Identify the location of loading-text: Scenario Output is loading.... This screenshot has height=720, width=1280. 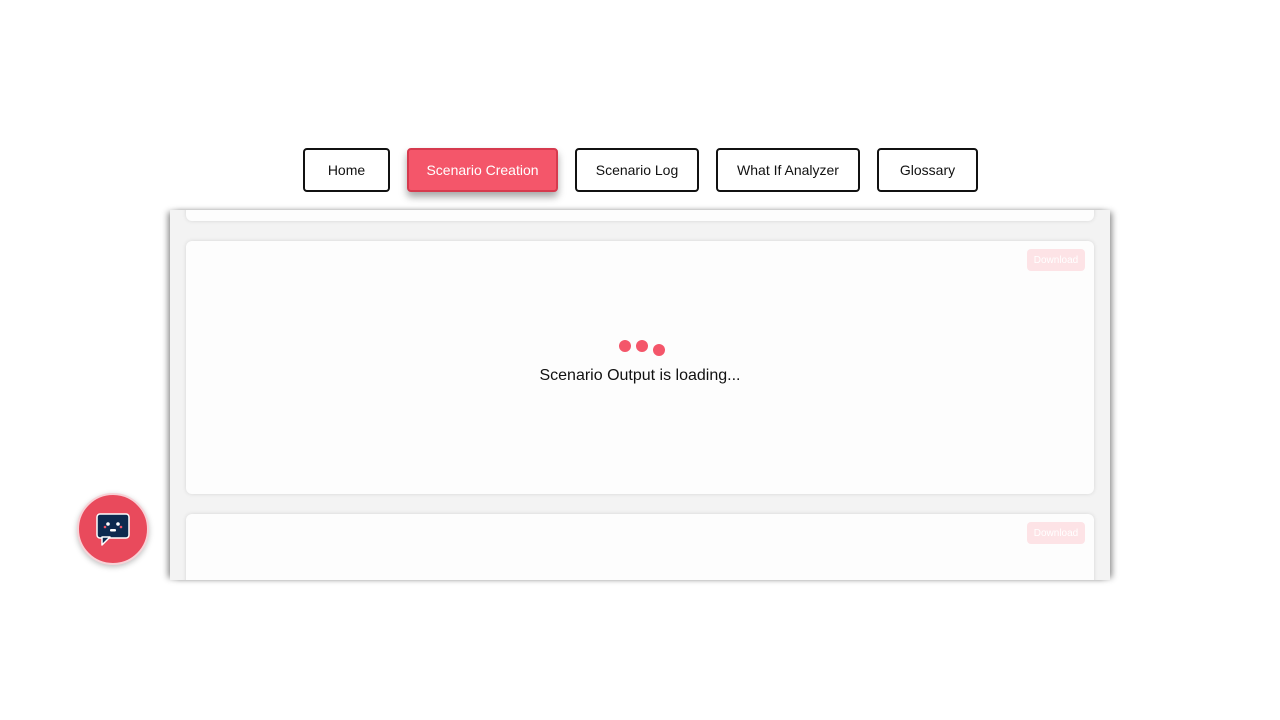
(640, 375).